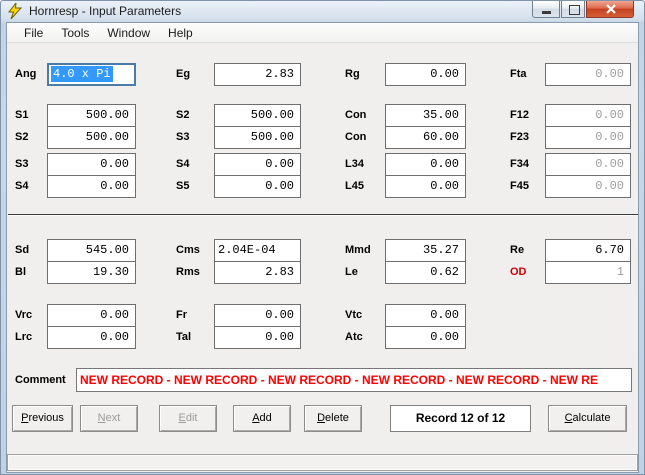 This screenshot has width=645, height=475. I want to click on field-vtc: 0.00, so click(425, 315).